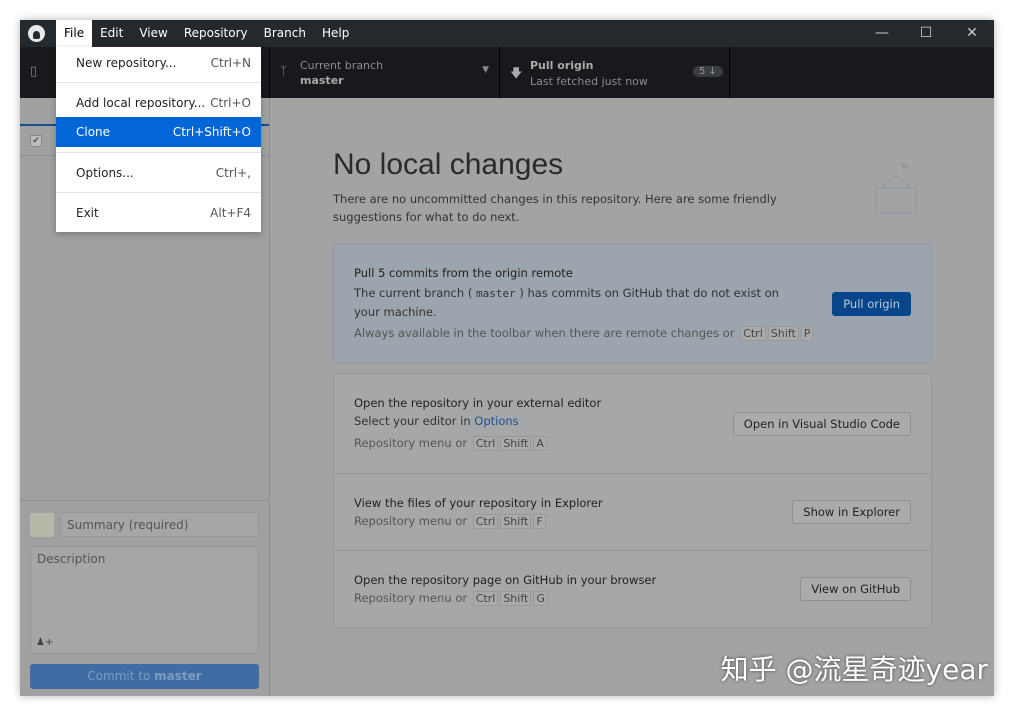 The width and height of the screenshot is (1014, 716). Describe the element at coordinates (882, 33) in the screenshot. I see `minimize-icon: —` at that location.